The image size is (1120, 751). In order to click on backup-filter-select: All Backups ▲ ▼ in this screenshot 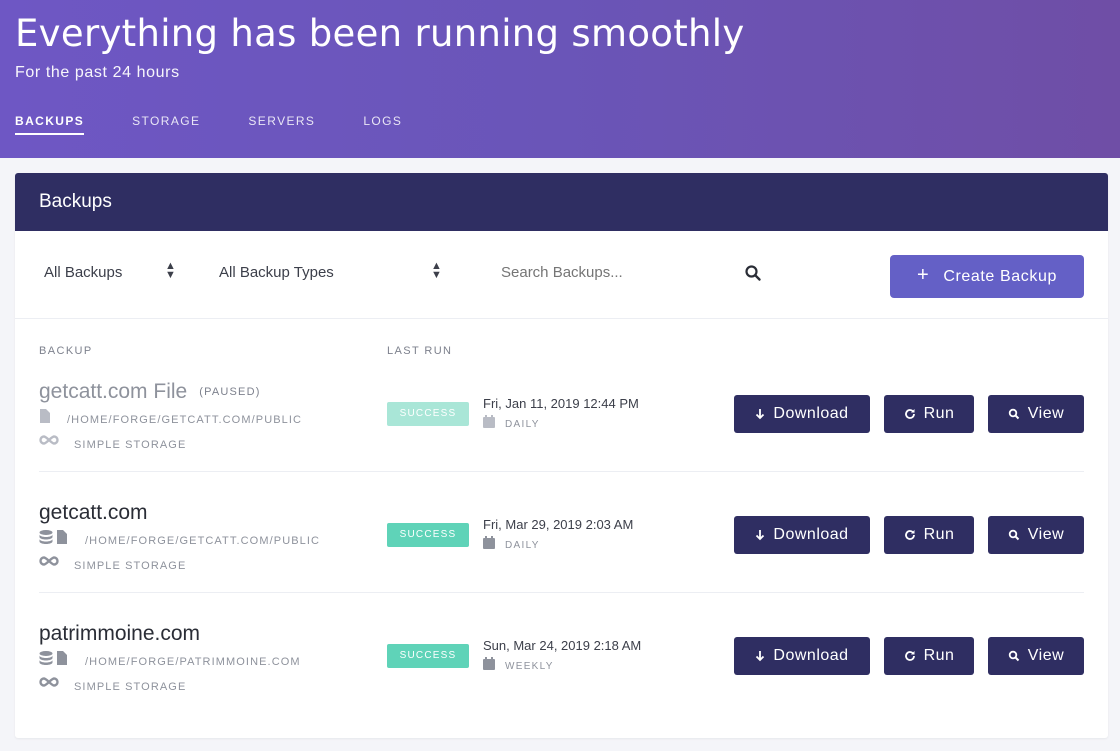, I will do `click(110, 271)`.